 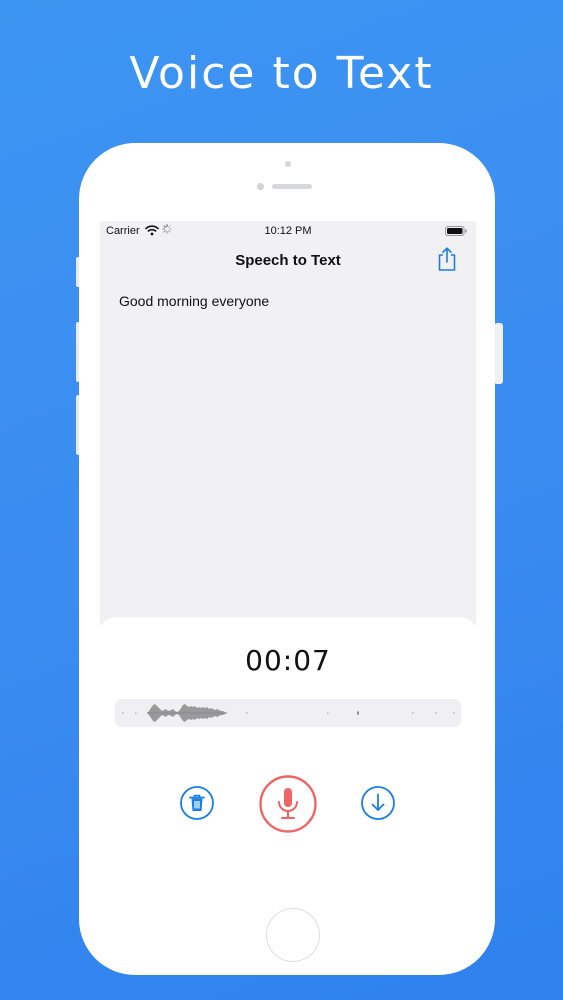 What do you see at coordinates (378, 803) in the screenshot?
I see `download-icon` at bounding box center [378, 803].